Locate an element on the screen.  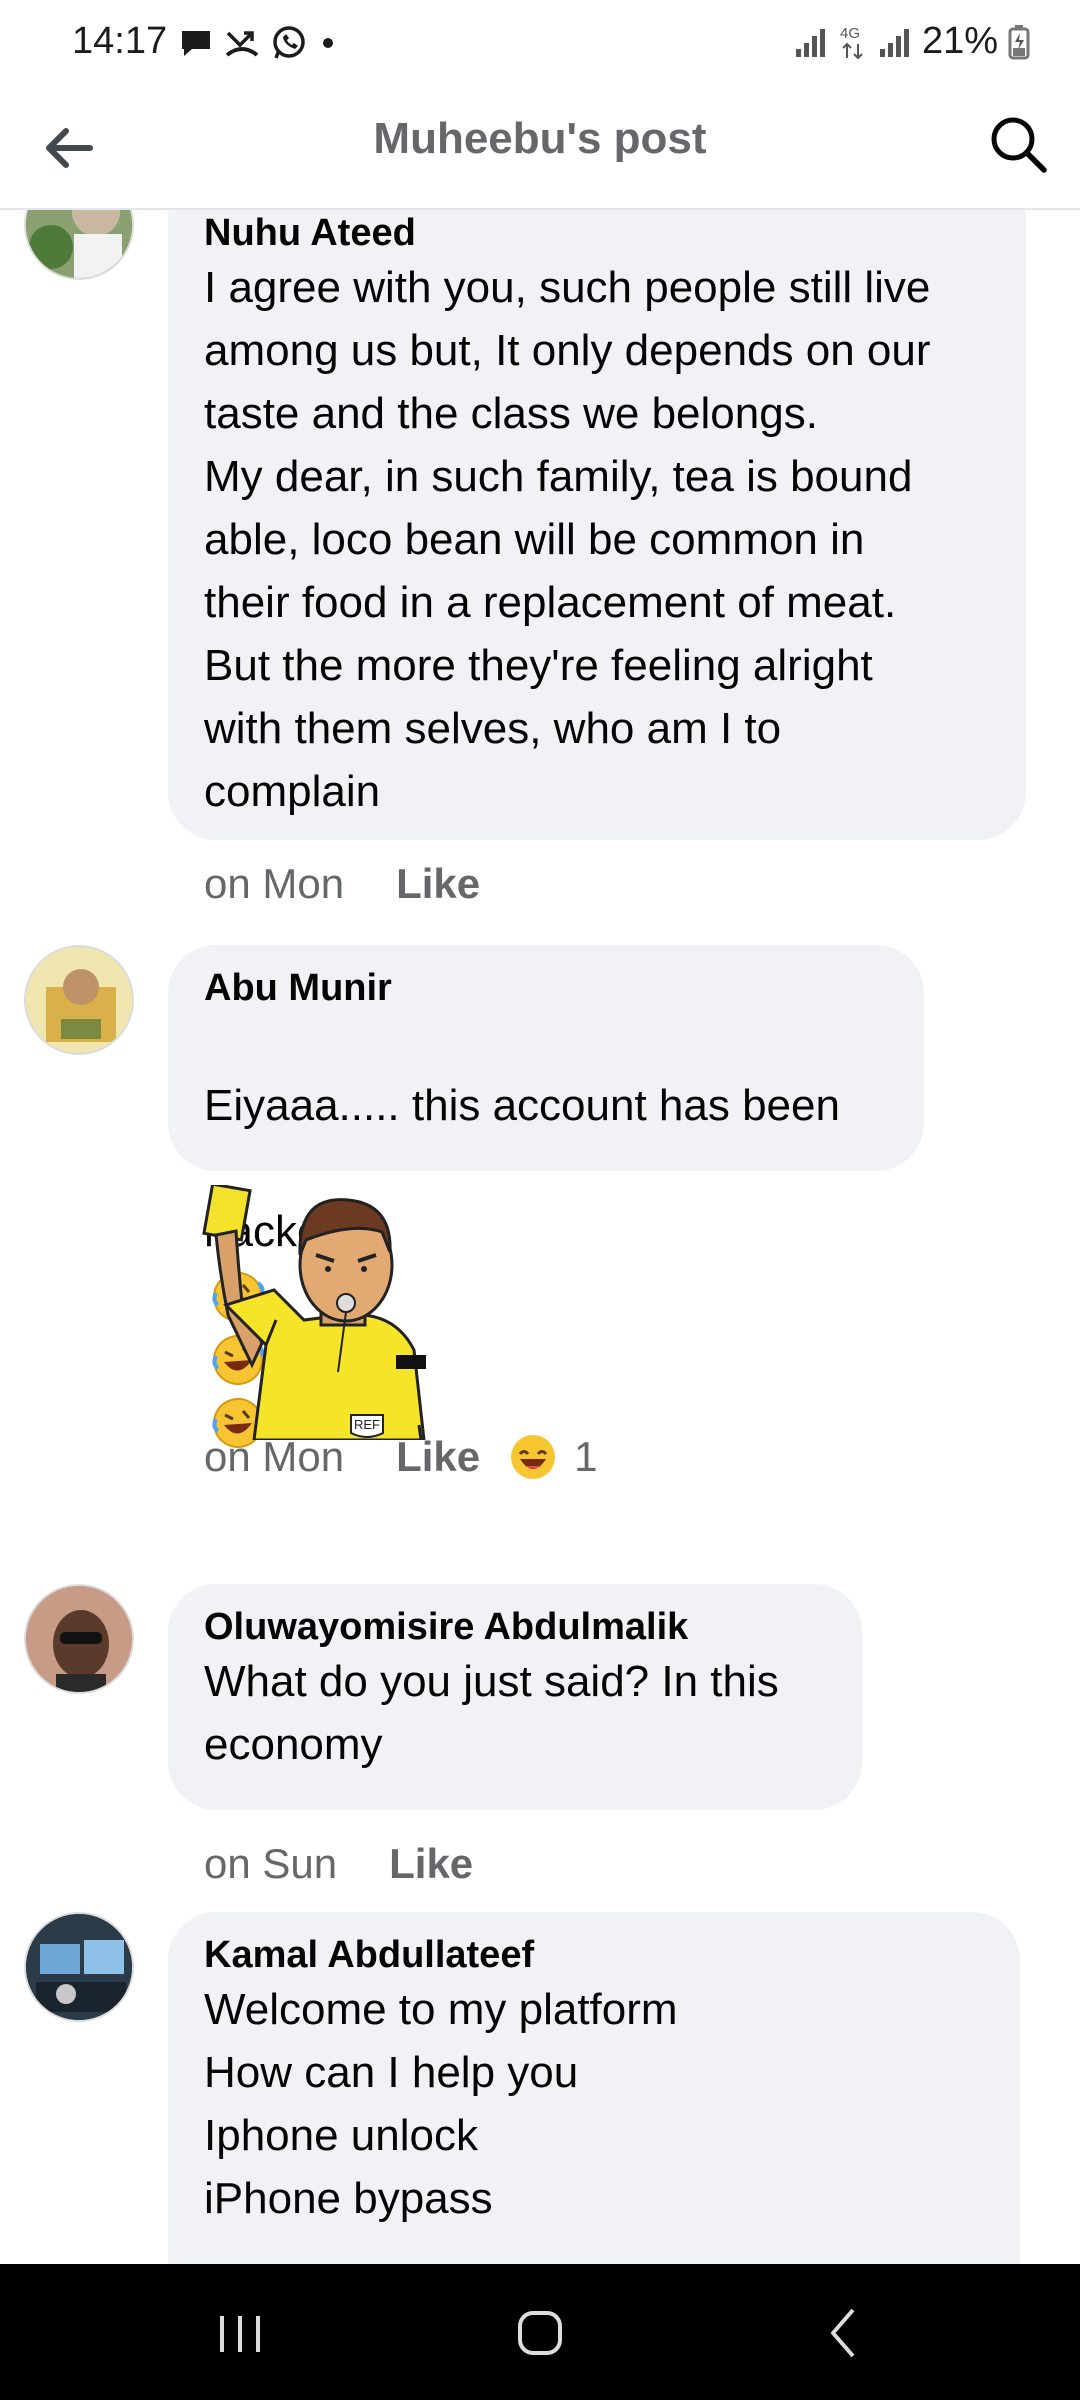
missed-call-icon is located at coordinates (242, 44).